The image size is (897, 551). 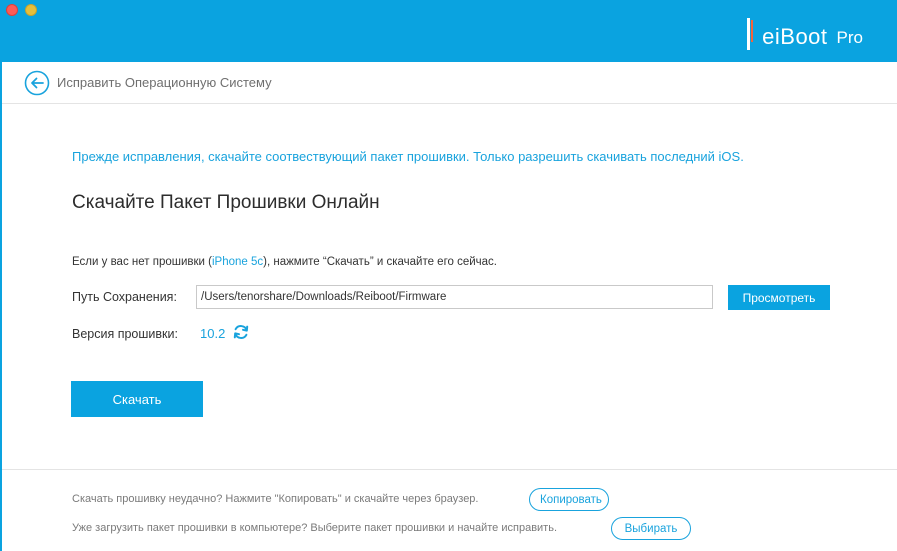 What do you see at coordinates (795, 36) in the screenshot?
I see `logo-text: eiBoot` at bounding box center [795, 36].